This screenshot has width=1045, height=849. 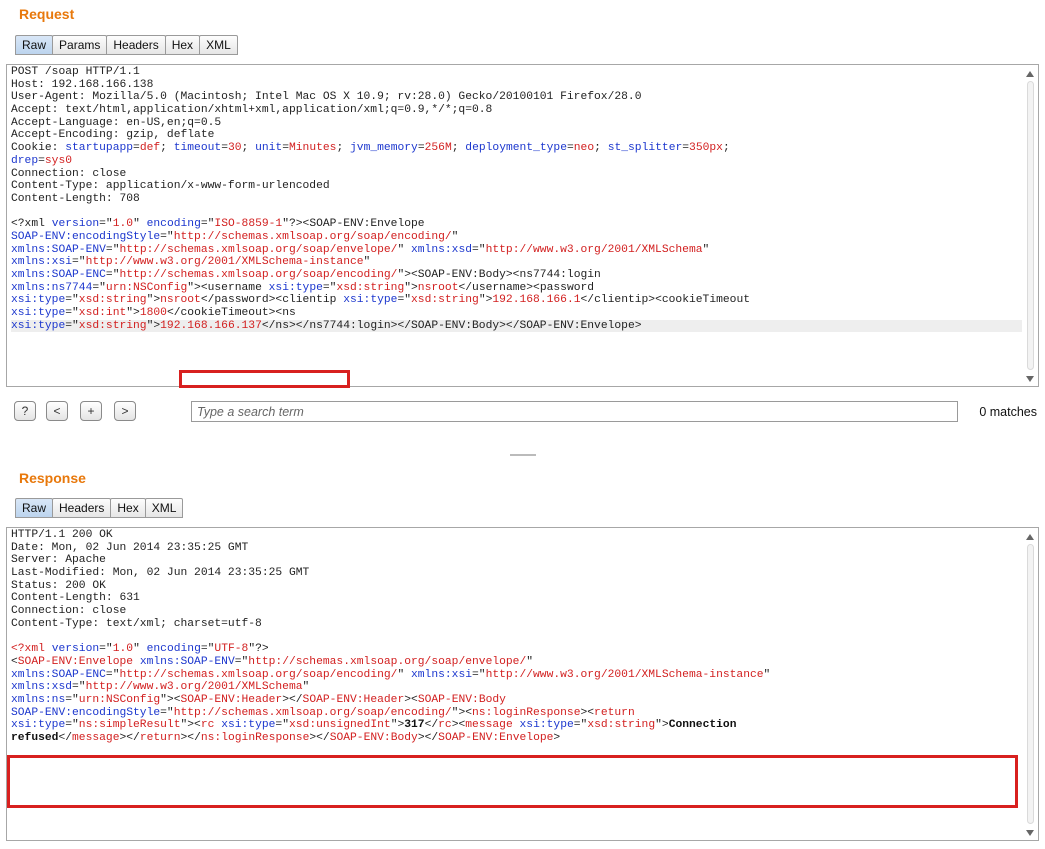 I want to click on code-token: </, so click(x=65, y=738).